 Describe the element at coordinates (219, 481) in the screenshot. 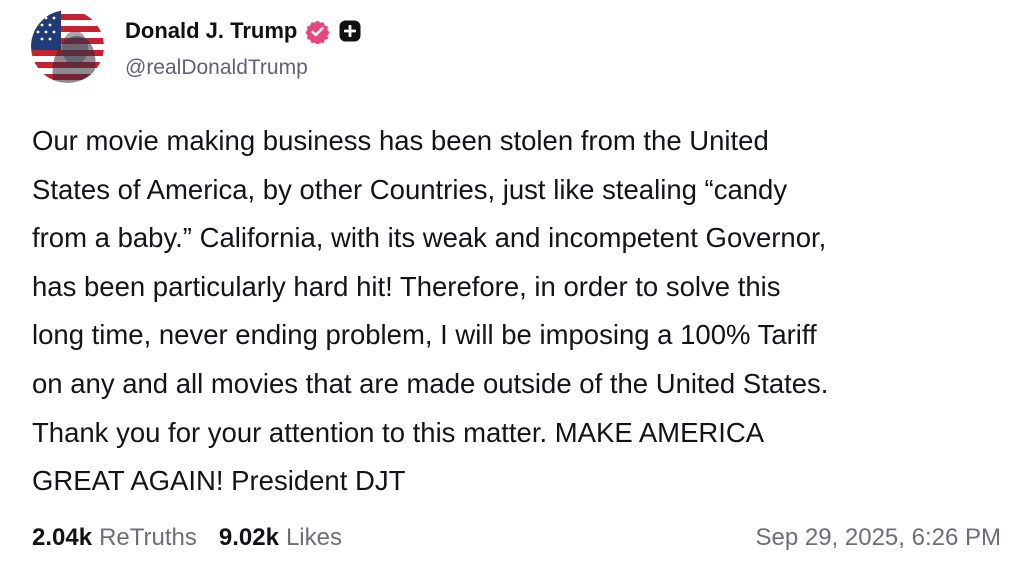

I see `post-text-line: GREAT AGAIN! President DJT` at that location.